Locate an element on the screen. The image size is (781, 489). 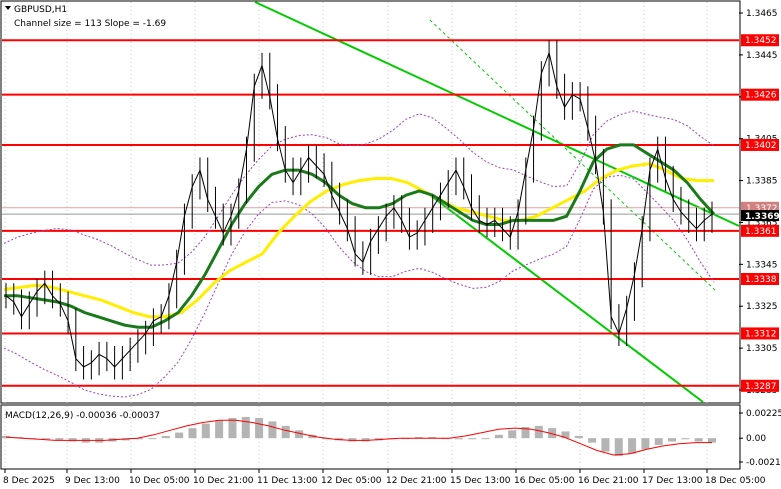
dropdown-triangle-icon is located at coordinates (8, 8).